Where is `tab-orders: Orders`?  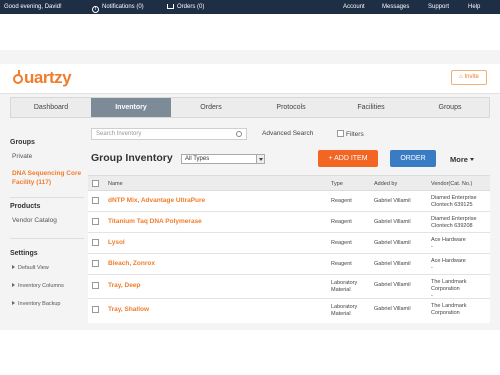
tab-orders: Orders is located at coordinates (211, 107).